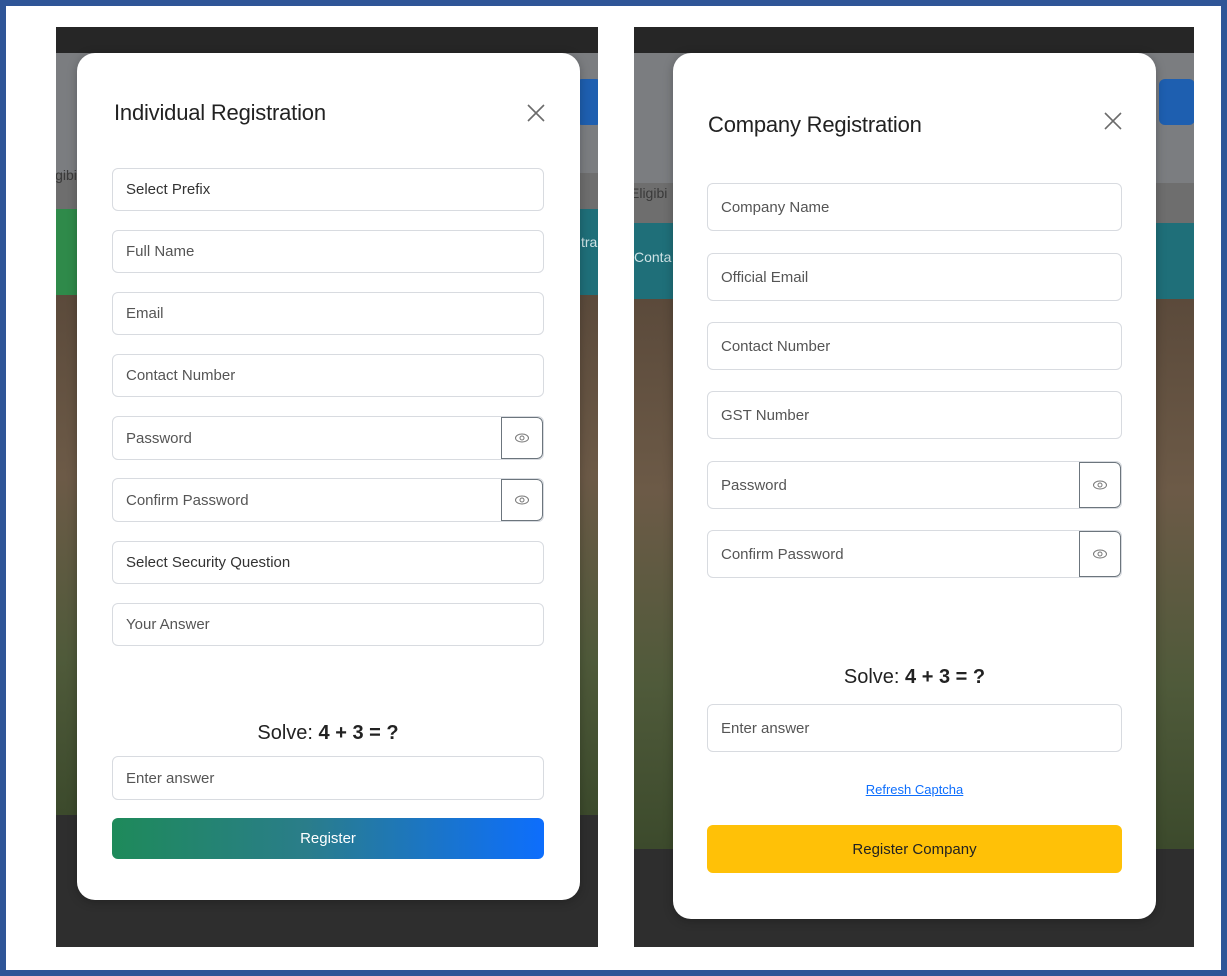 This screenshot has width=1227, height=976. What do you see at coordinates (765, 277) in the screenshot?
I see `official-email-placeholder: Official Email` at bounding box center [765, 277].